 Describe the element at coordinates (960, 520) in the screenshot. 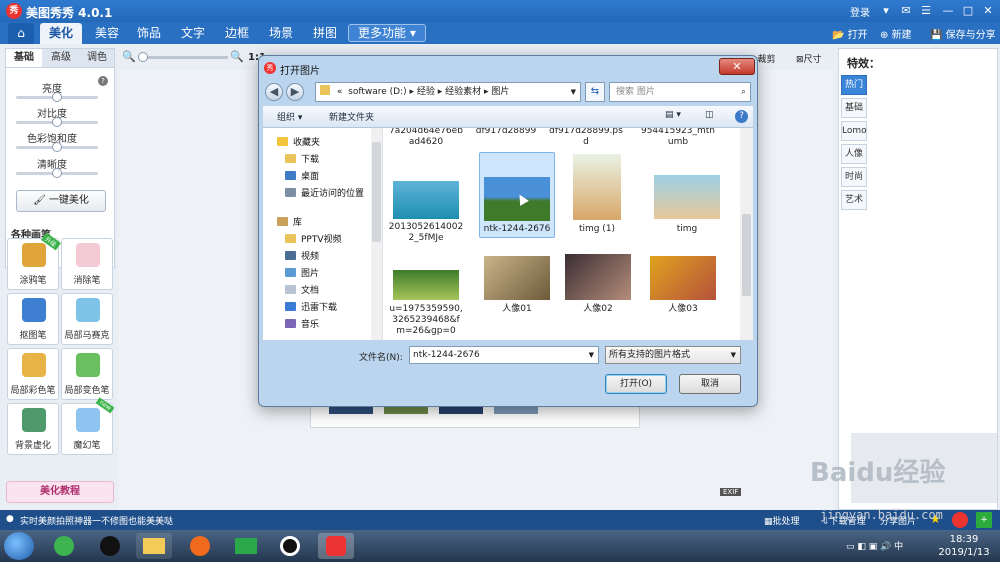

I see `weibo-icon` at that location.